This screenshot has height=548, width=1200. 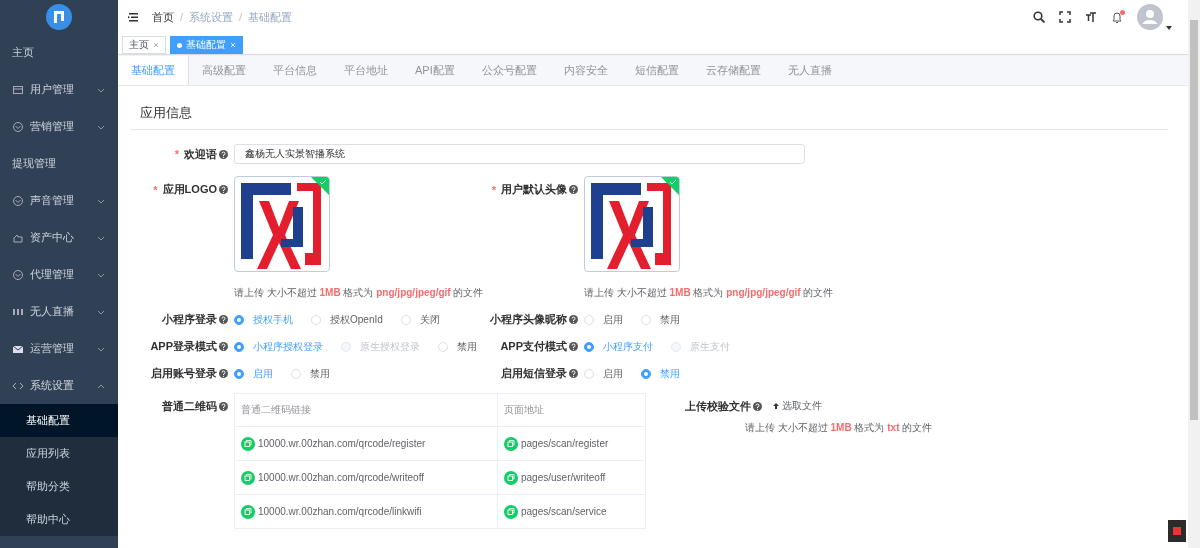 I want to click on page-tag: 主页, so click(x=144, y=45).